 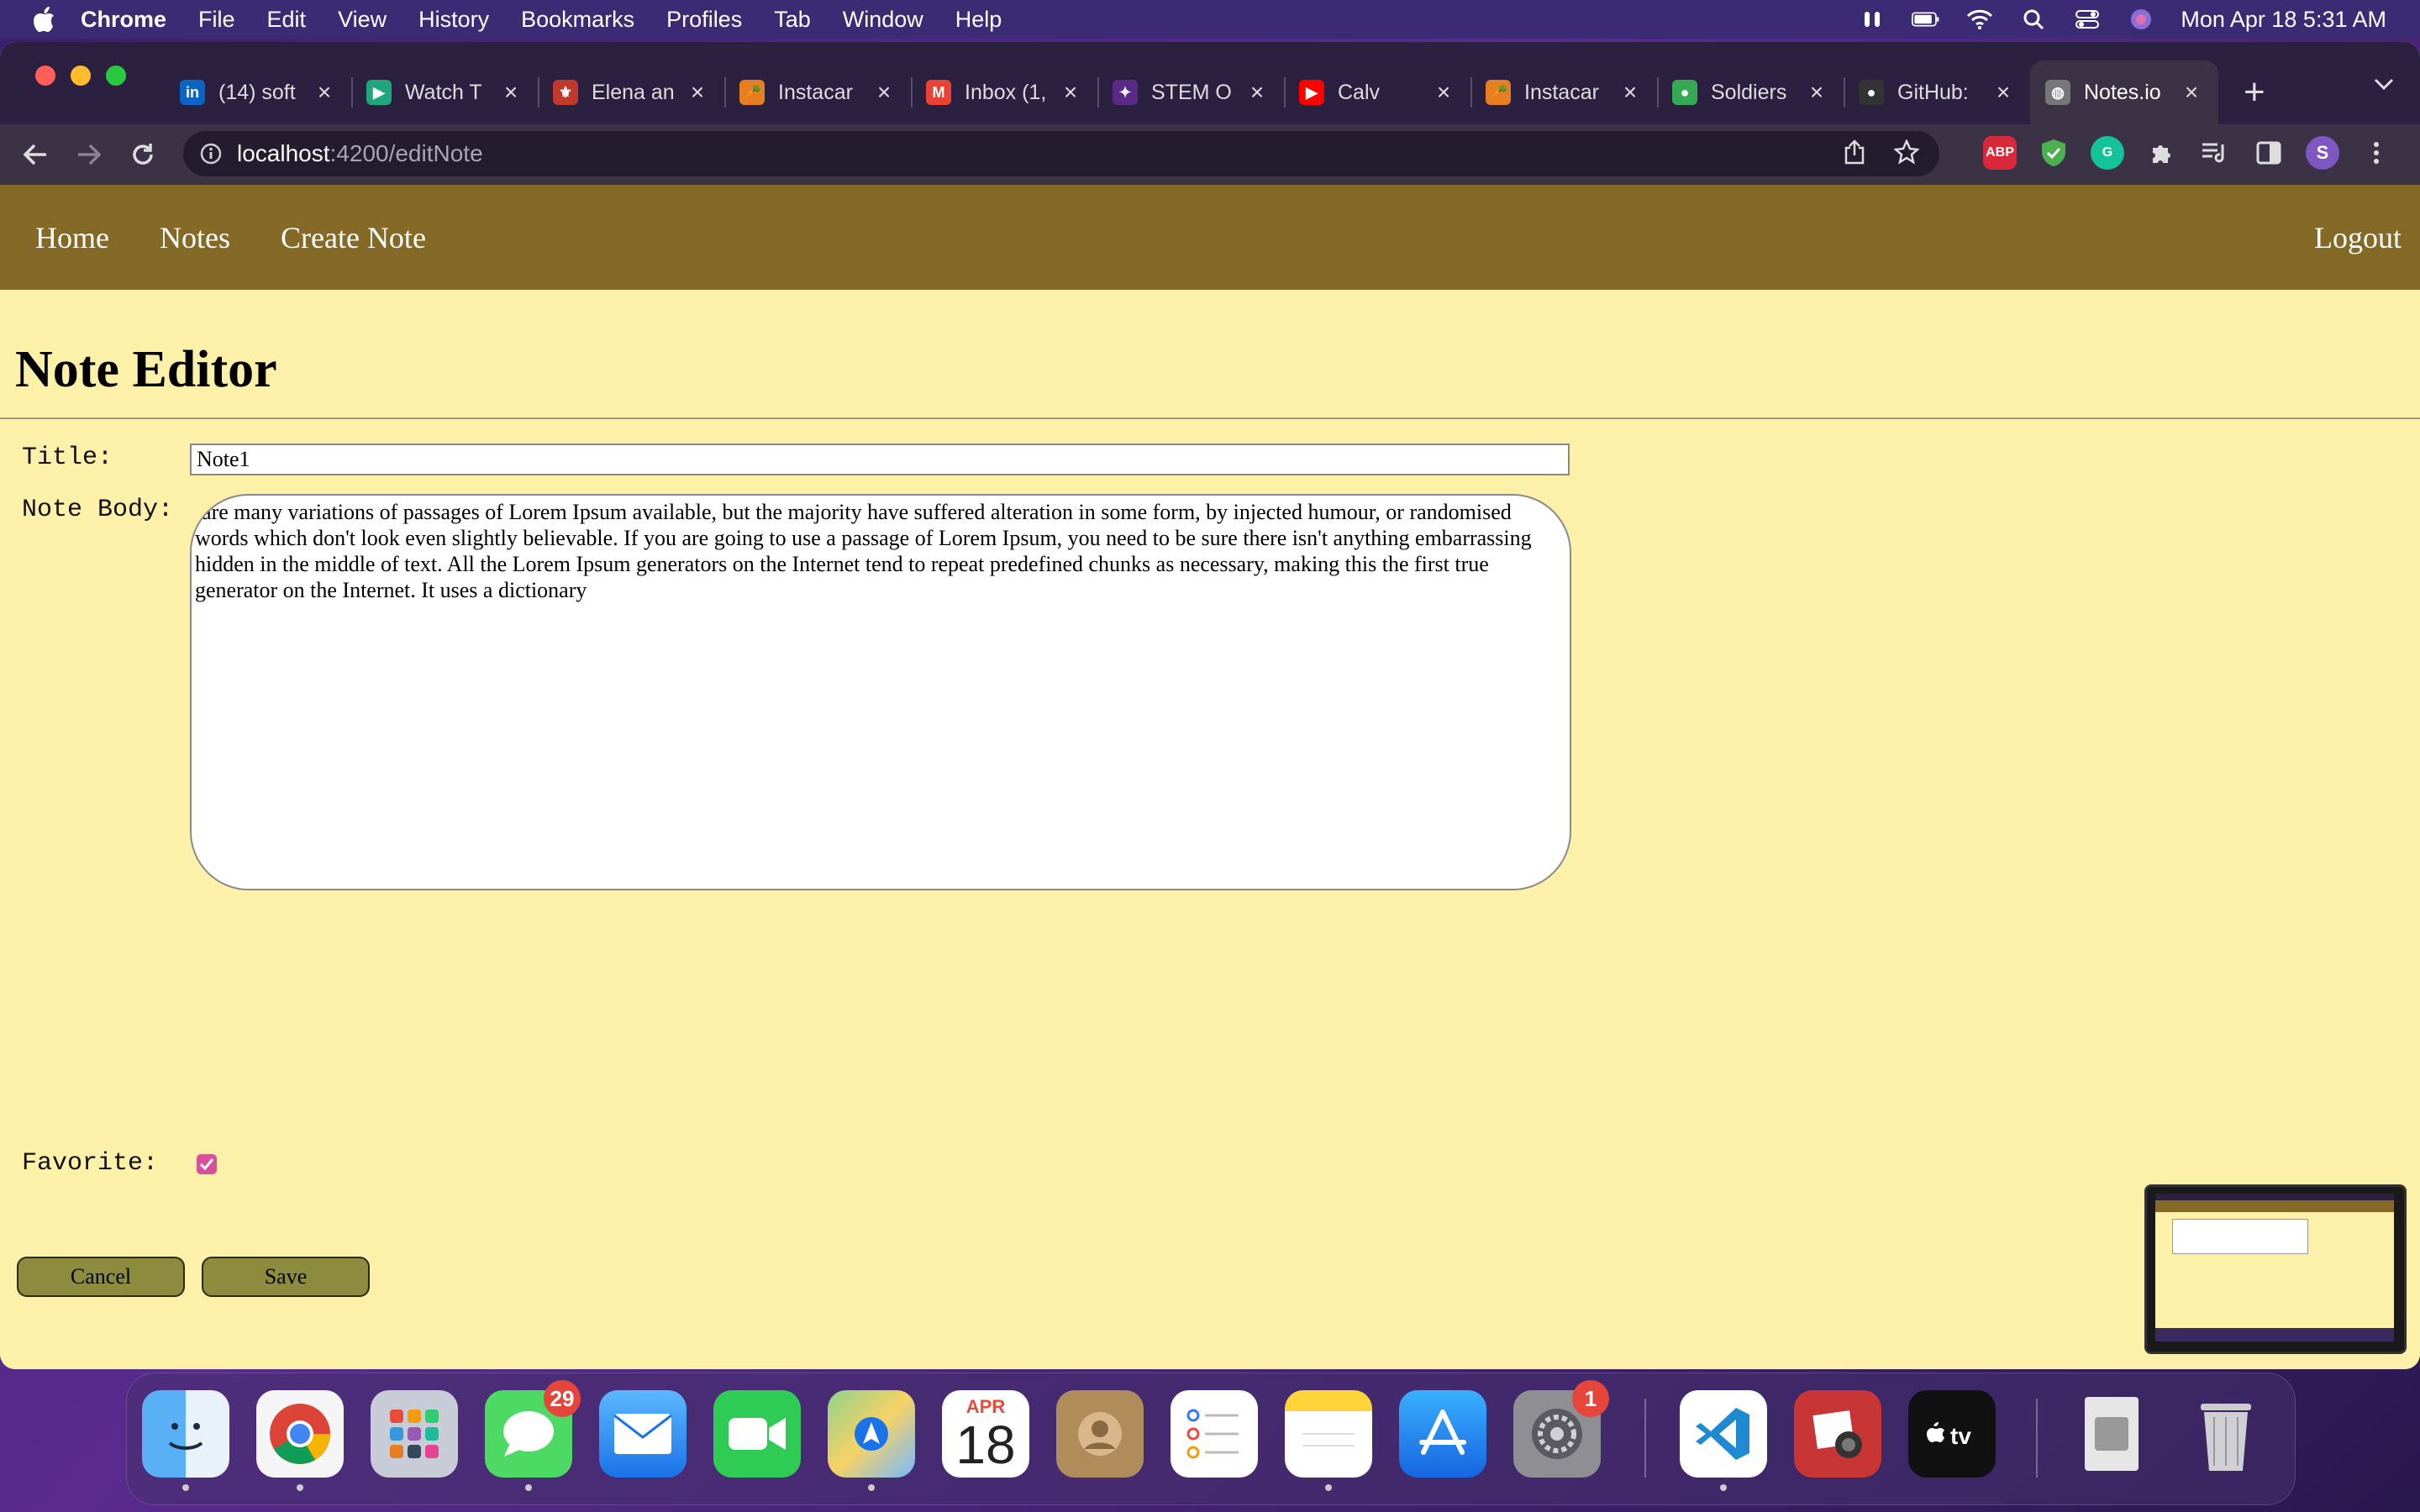 What do you see at coordinates (217, 20) in the screenshot?
I see `menu-file: File` at bounding box center [217, 20].